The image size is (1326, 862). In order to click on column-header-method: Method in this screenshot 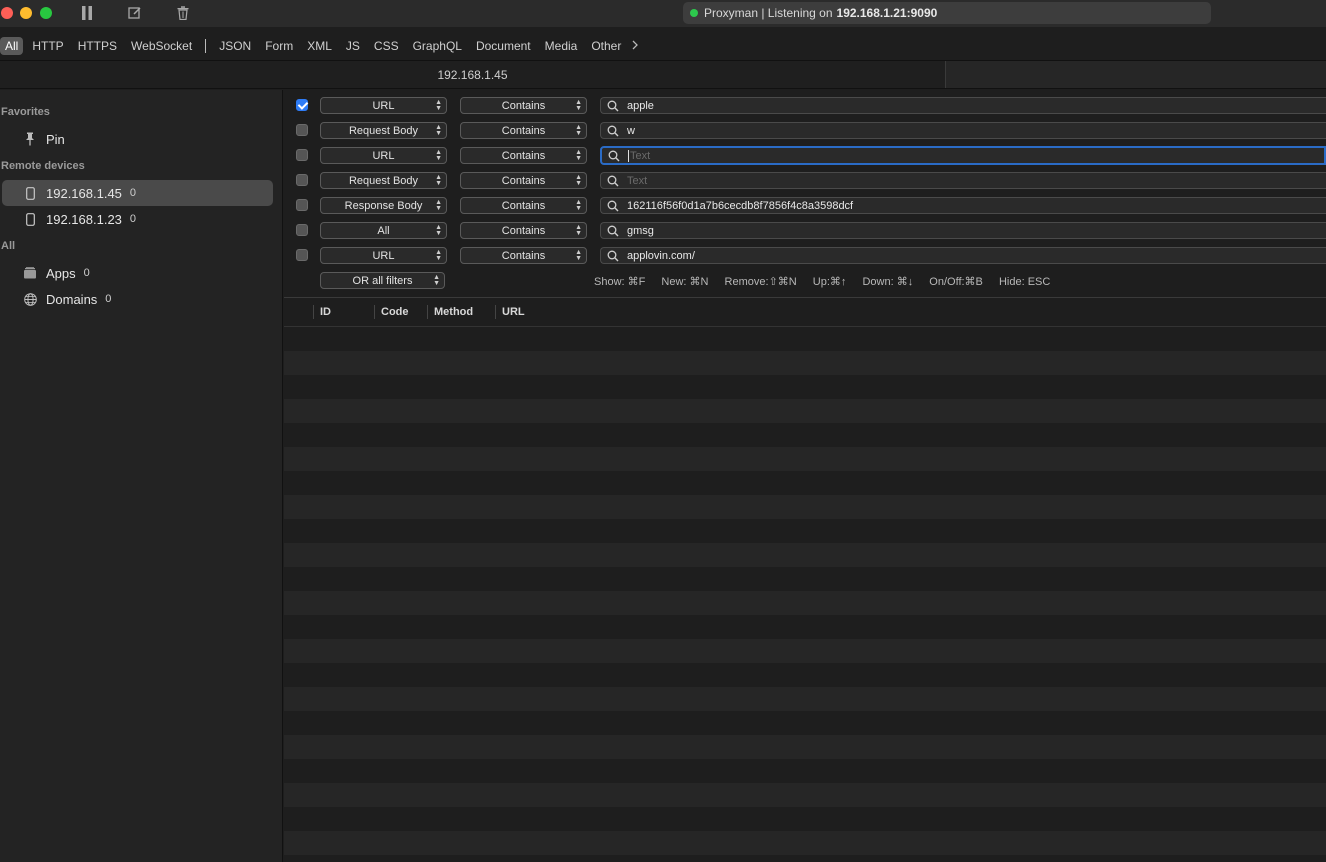, I will do `click(453, 312)`.